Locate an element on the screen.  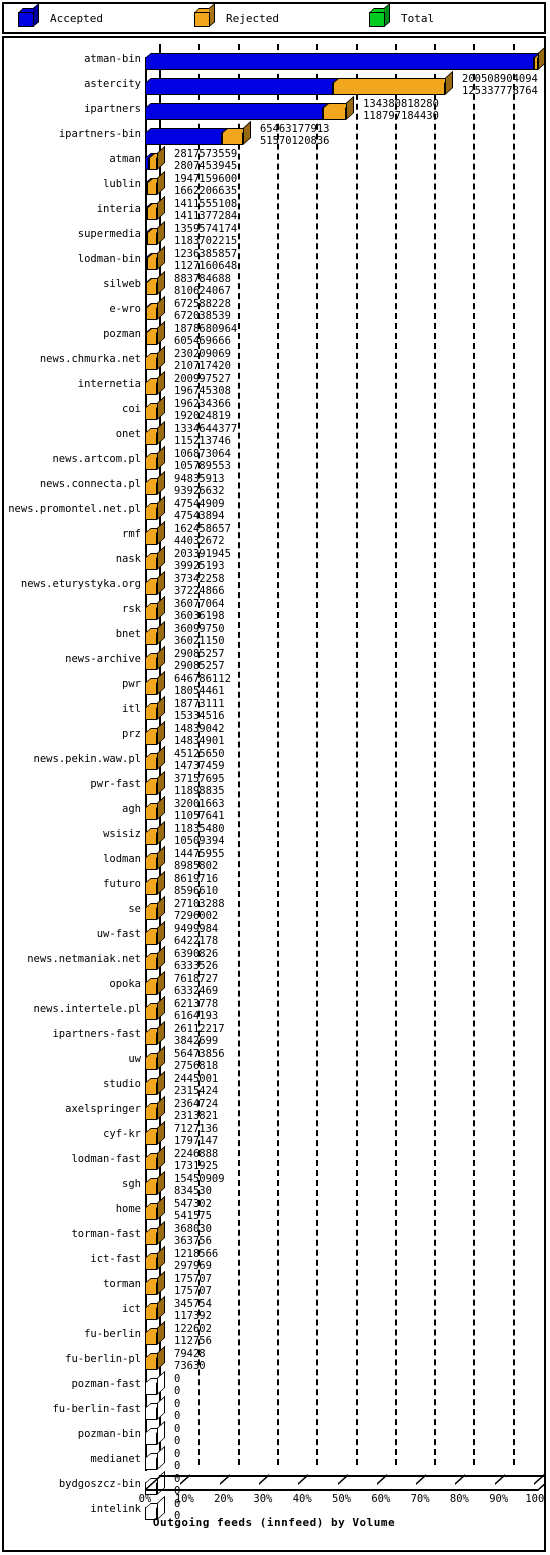
chart-row: lublin 1947159600 1662206635 is located at coordinates (274, 184).